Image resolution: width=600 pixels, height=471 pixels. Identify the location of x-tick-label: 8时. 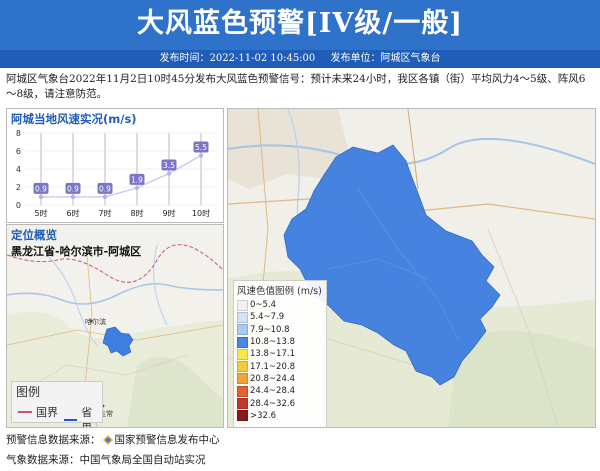
(136, 213).